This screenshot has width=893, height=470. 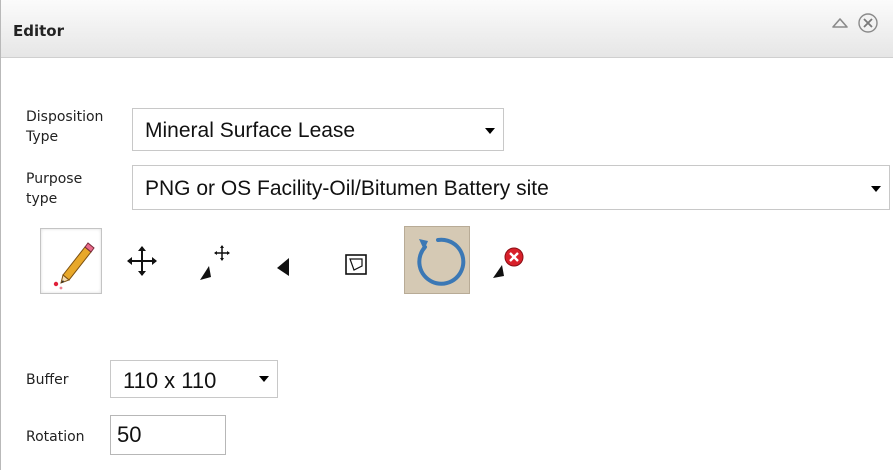 I want to click on rotate-circle-icon, so click(x=441, y=261).